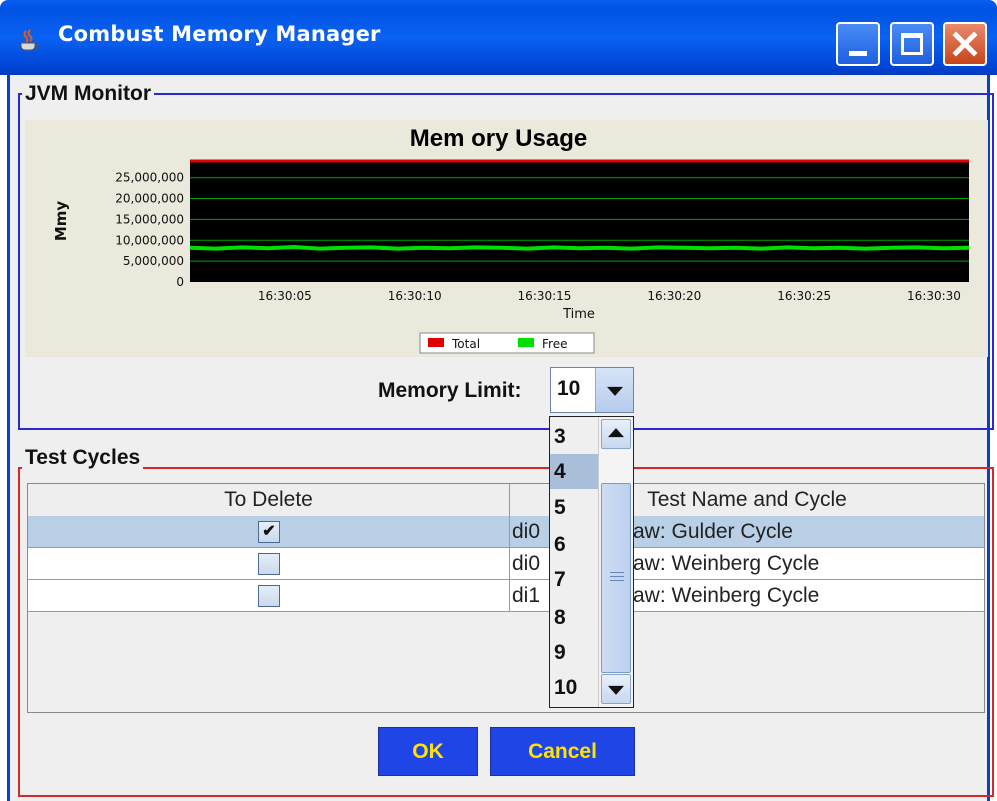  Describe the element at coordinates (592, 390) in the screenshot. I see `memory-limit-combobox: 10` at that location.